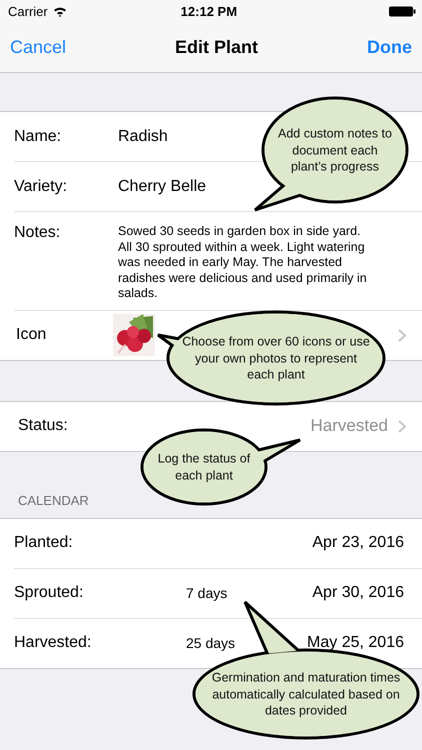 The image size is (422, 750). What do you see at coordinates (44, 543) in the screenshot?
I see `field-label: Planted:` at bounding box center [44, 543].